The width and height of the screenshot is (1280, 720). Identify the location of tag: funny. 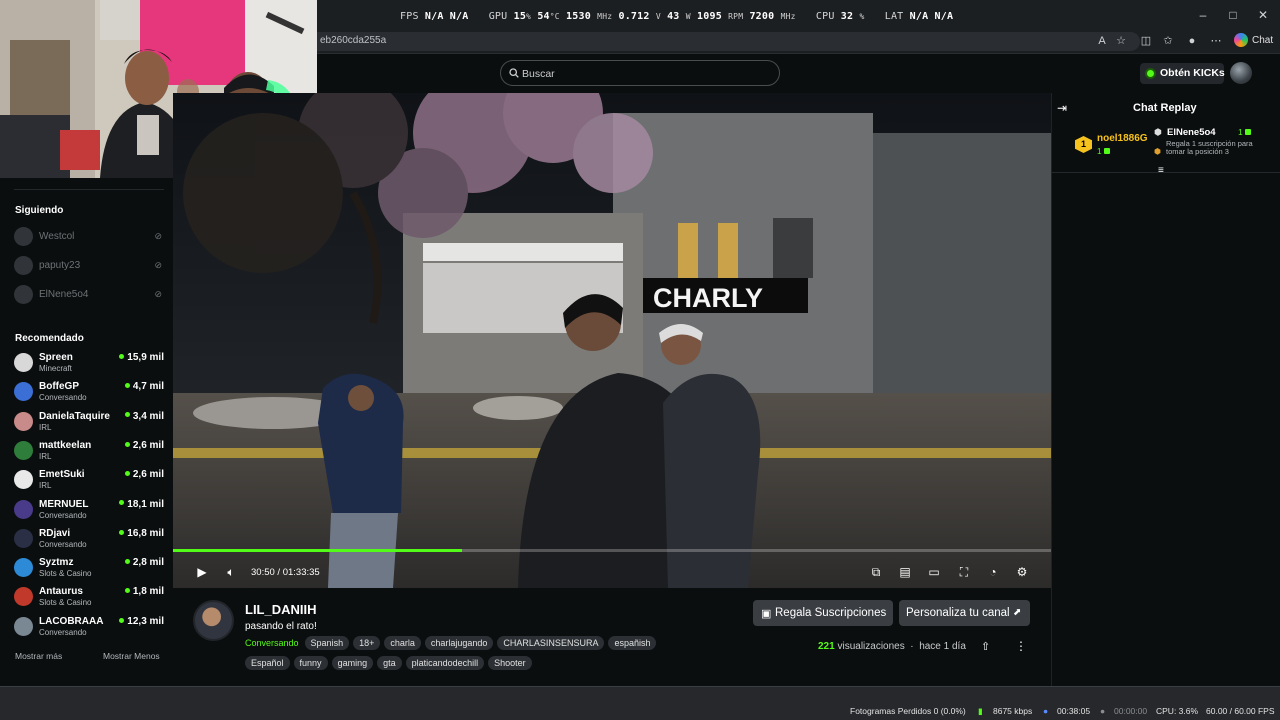
(310, 663).